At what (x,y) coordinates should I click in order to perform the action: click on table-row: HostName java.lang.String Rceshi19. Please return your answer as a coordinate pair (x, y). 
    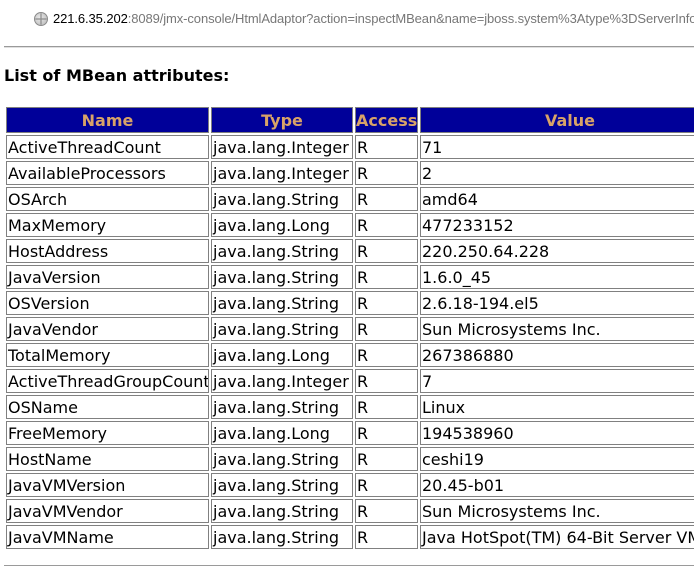
    Looking at the image, I should click on (350, 459).